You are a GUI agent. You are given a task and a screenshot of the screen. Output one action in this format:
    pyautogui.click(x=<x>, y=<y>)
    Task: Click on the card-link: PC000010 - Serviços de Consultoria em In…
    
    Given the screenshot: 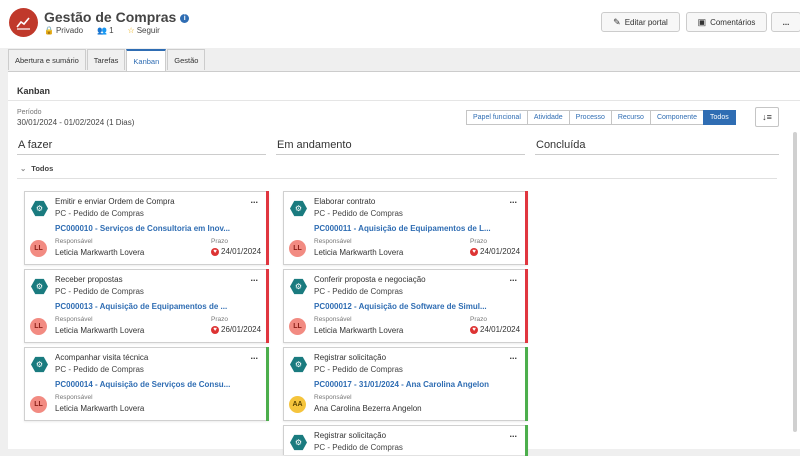 What is the action you would take?
    pyautogui.click(x=142, y=228)
    